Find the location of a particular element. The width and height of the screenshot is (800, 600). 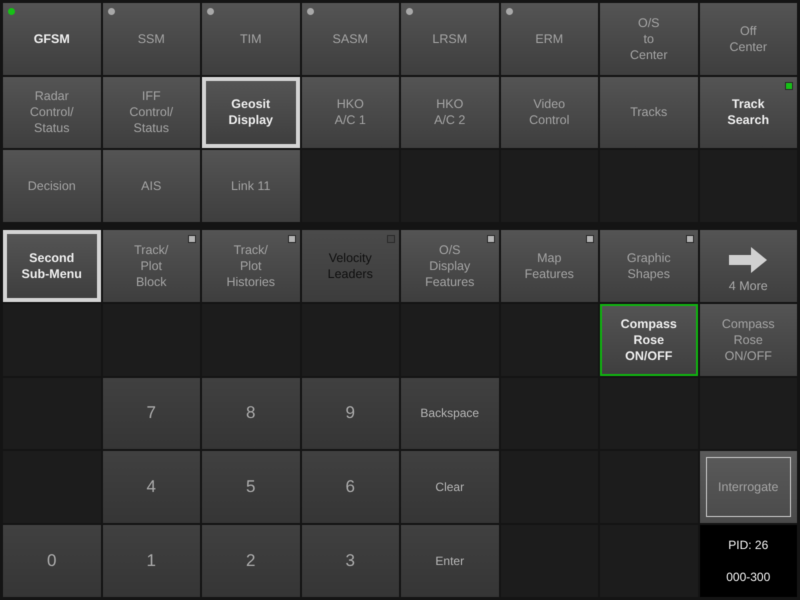

keypad-key: Enter is located at coordinates (449, 561).